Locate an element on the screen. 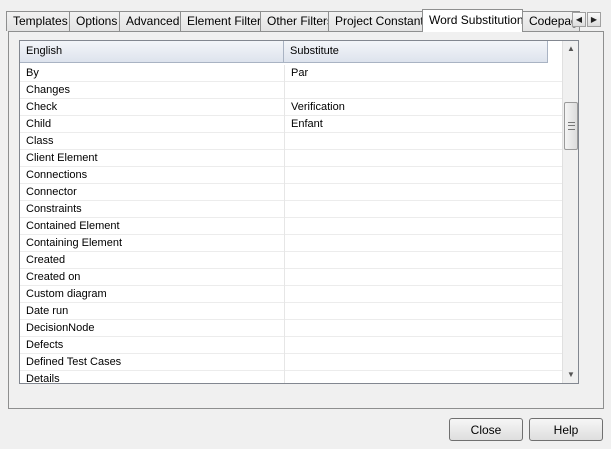 This screenshot has width=611, height=449. scroll-thumb is located at coordinates (571, 126).